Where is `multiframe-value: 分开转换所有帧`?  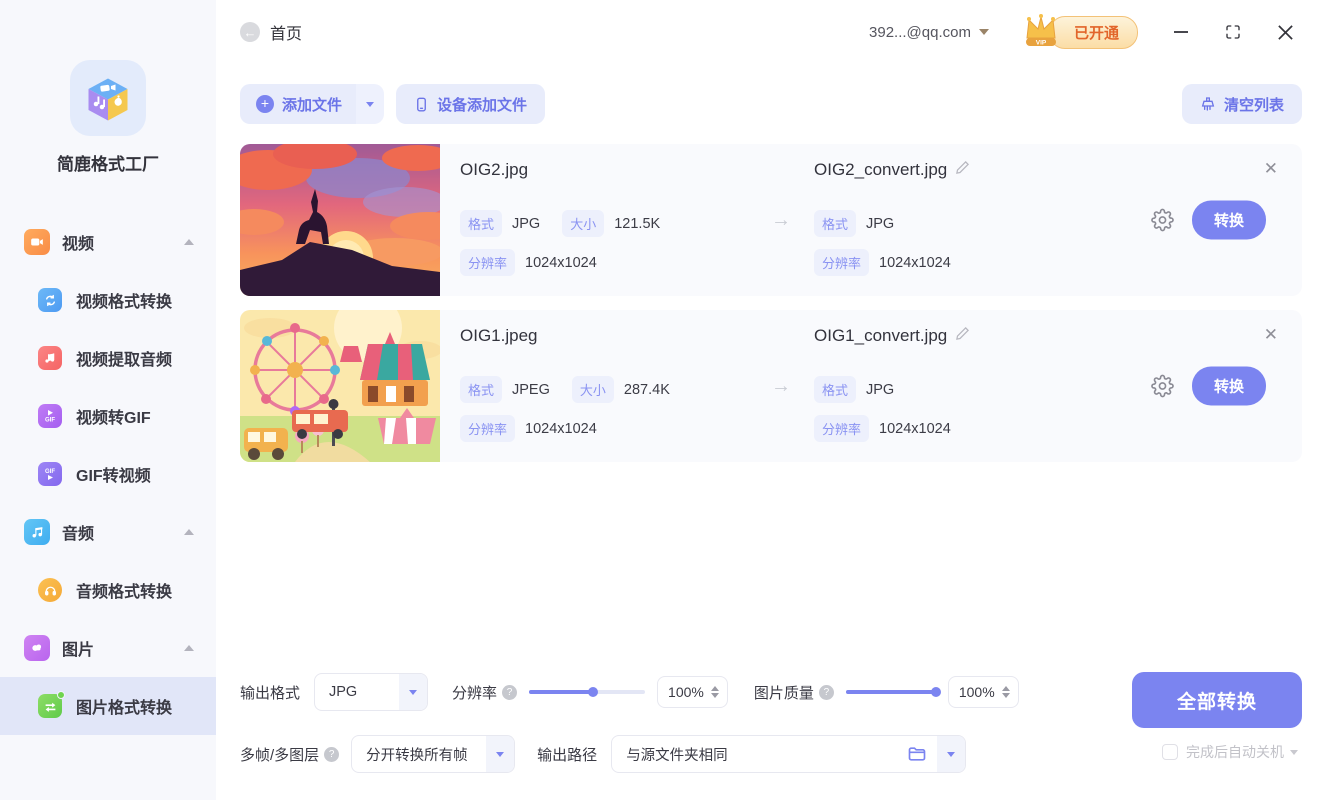 multiframe-value: 分开转换所有帧 is located at coordinates (417, 755).